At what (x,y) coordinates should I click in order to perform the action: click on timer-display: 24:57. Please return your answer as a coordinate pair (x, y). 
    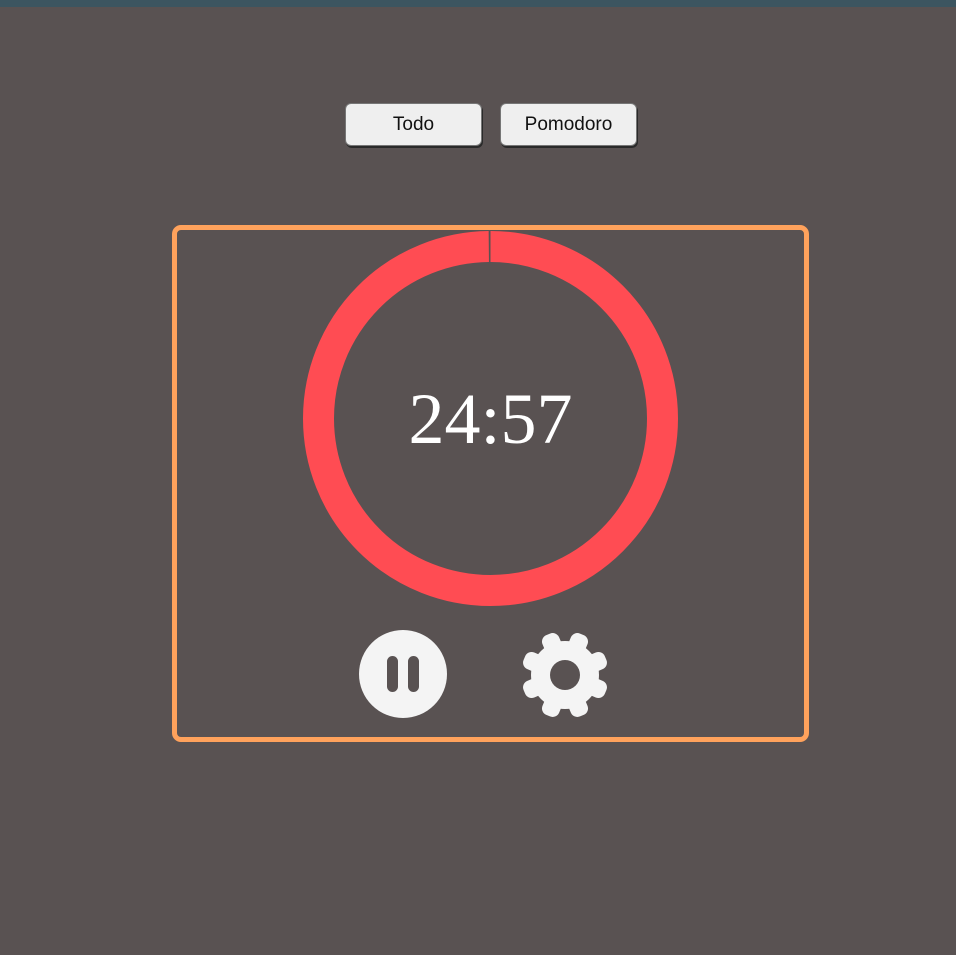
    Looking at the image, I should click on (490, 419).